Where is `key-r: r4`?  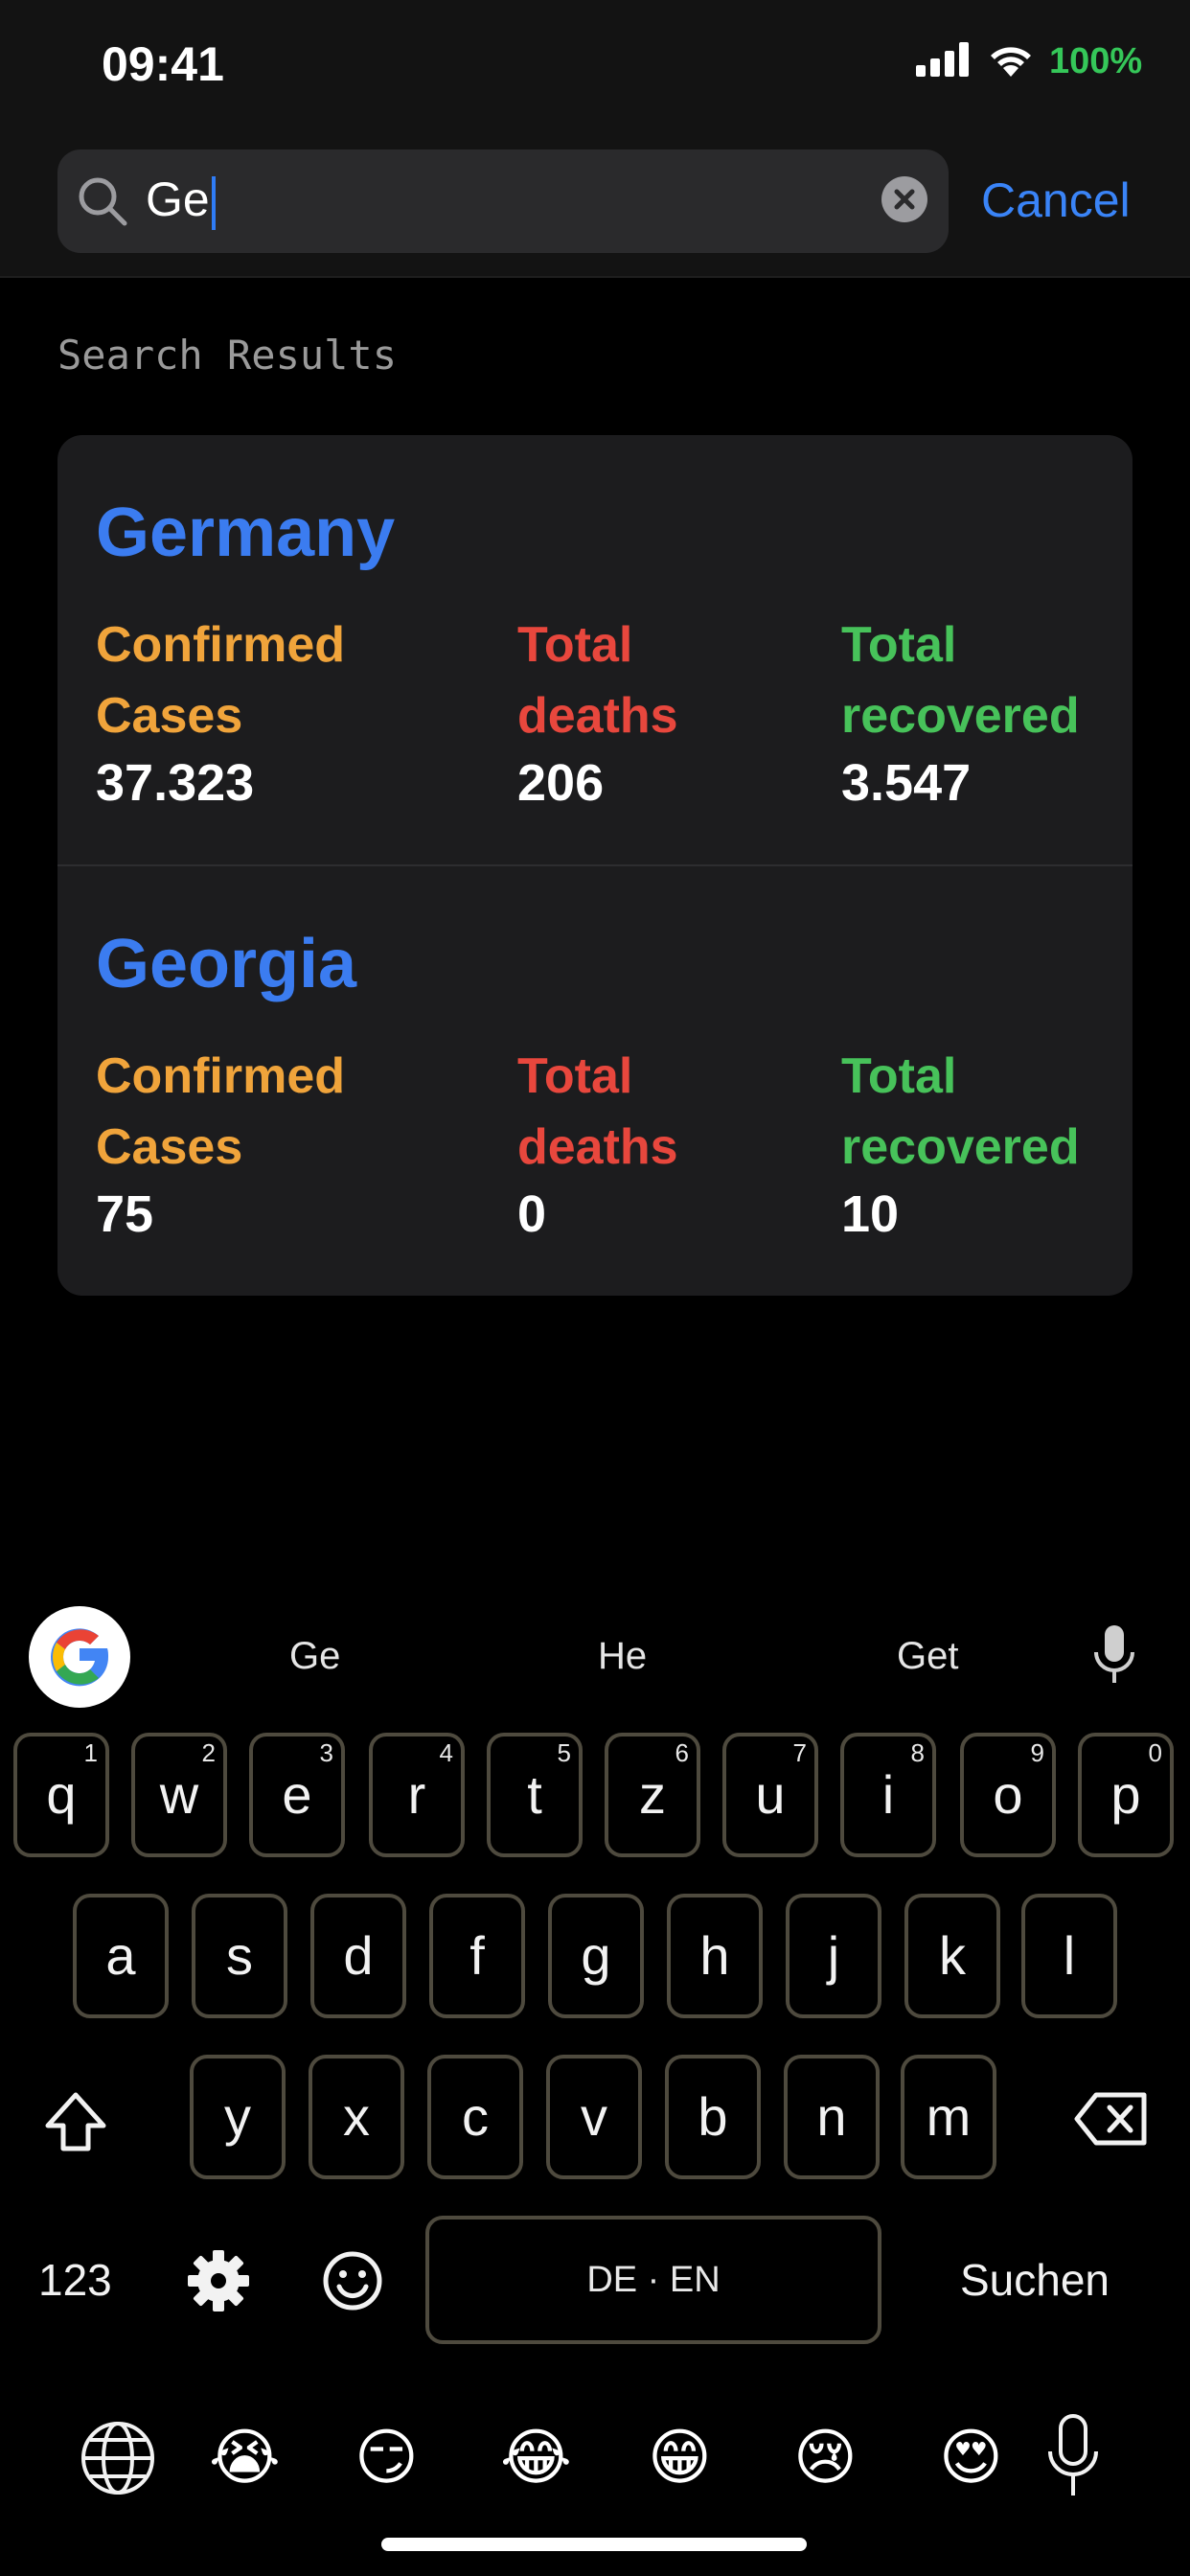
key-r: r4 is located at coordinates (417, 1795).